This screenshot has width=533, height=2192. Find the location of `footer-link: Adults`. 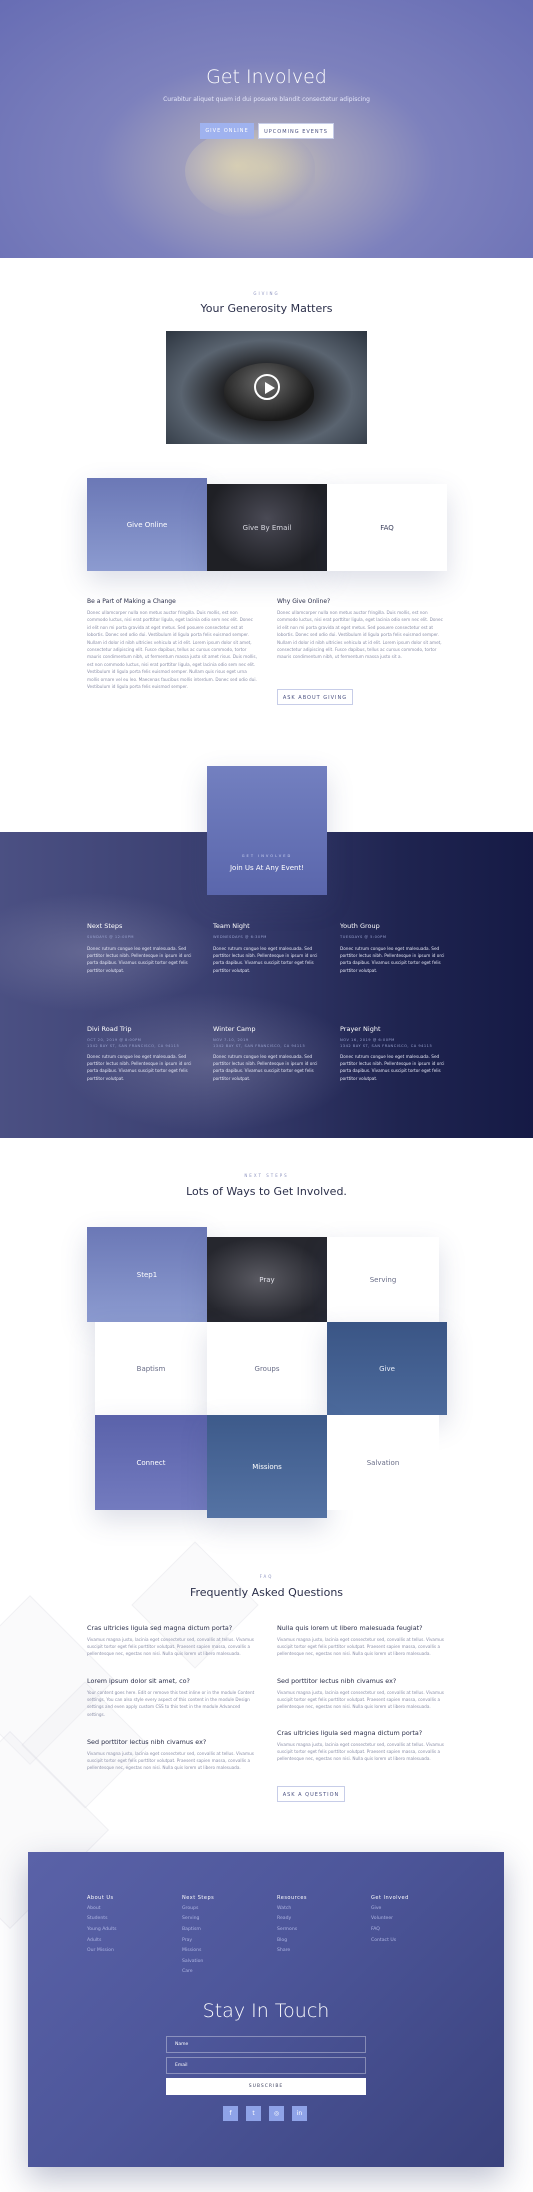

footer-link: Adults is located at coordinates (94, 1940).